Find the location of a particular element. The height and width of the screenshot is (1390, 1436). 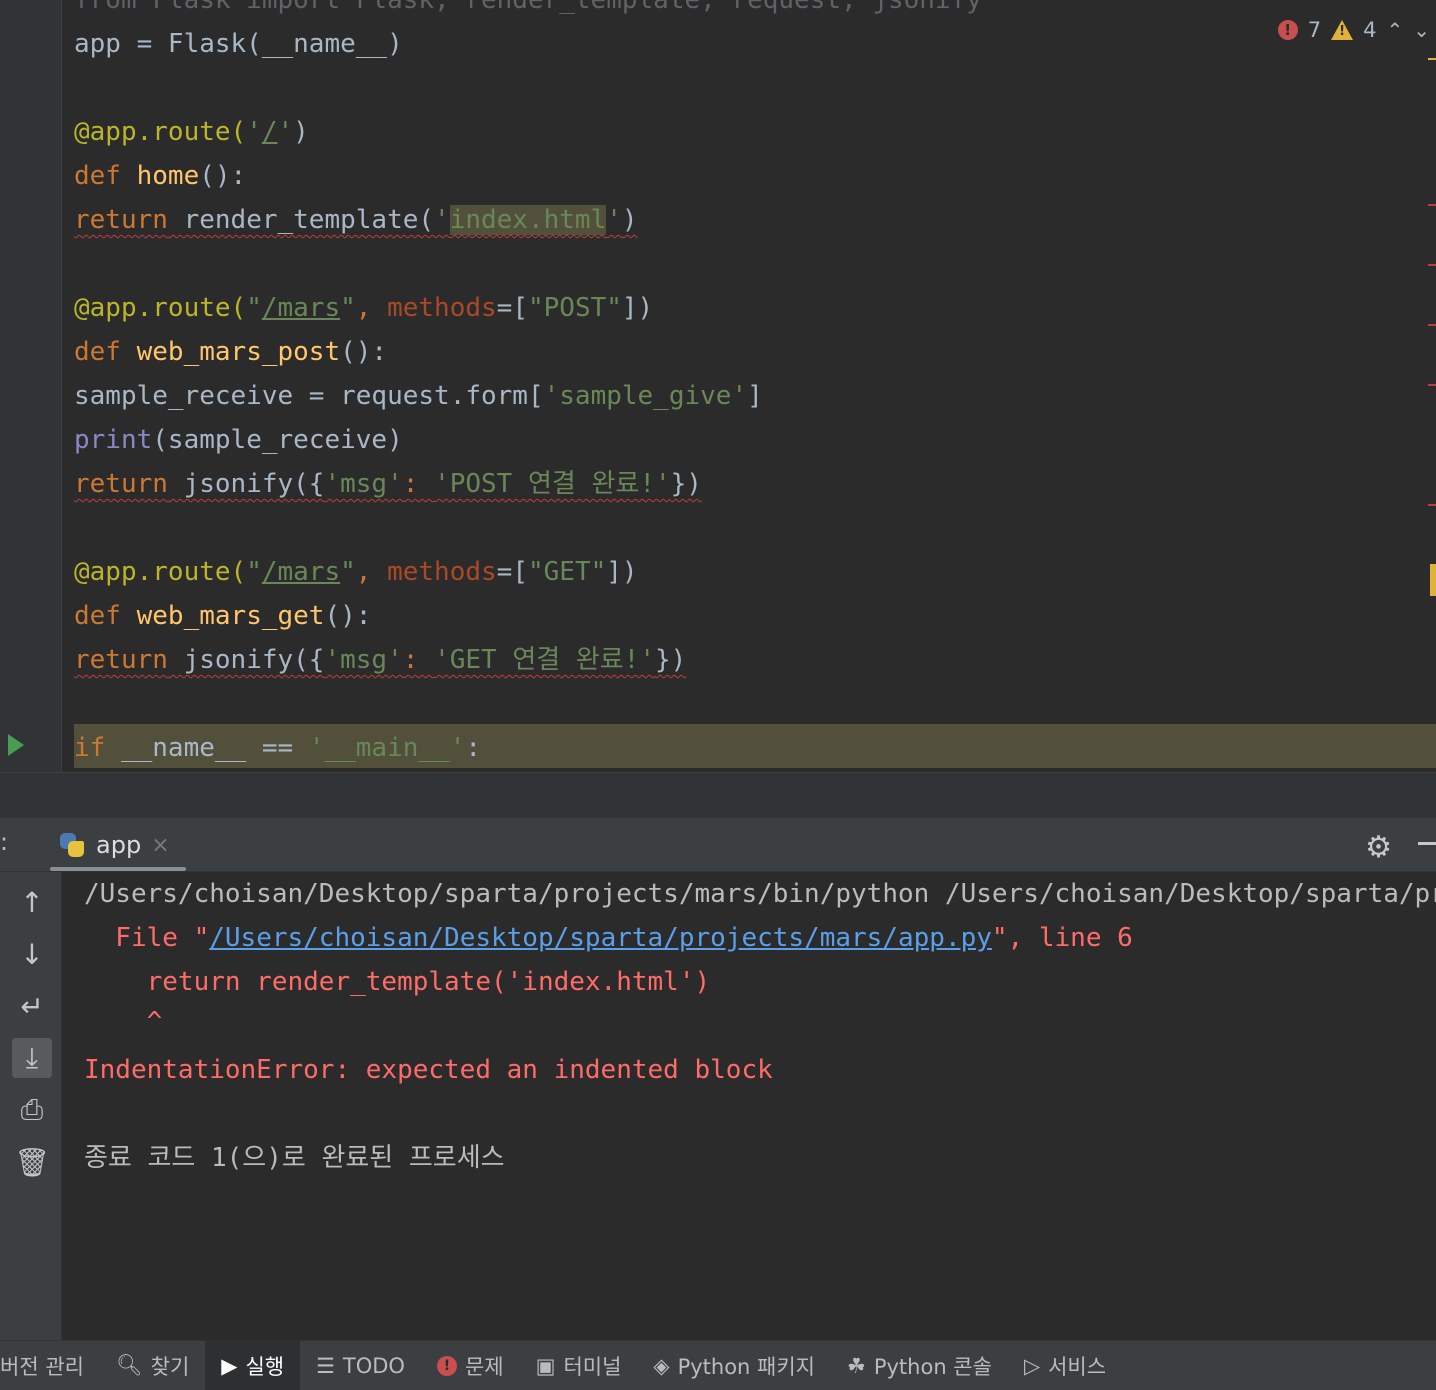

tool-tab-run: ▶ 실행 is located at coordinates (253, 1365).